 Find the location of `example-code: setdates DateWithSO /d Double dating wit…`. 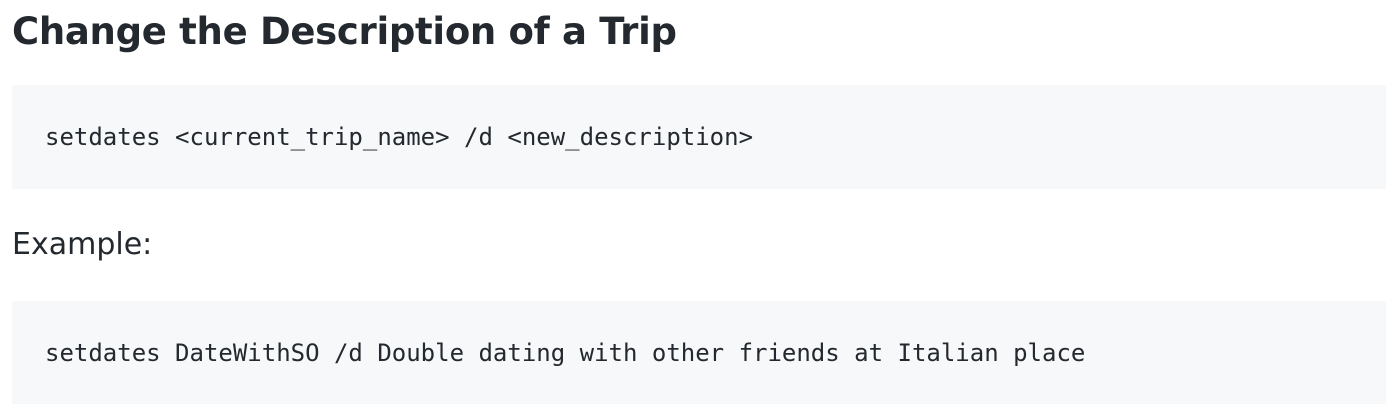

example-code: setdates DateWithSO /d Double dating wit… is located at coordinates (565, 352).